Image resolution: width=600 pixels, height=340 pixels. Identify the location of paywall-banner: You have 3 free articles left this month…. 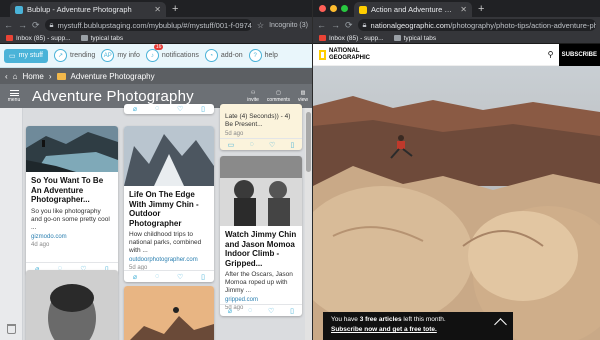
(418, 326).